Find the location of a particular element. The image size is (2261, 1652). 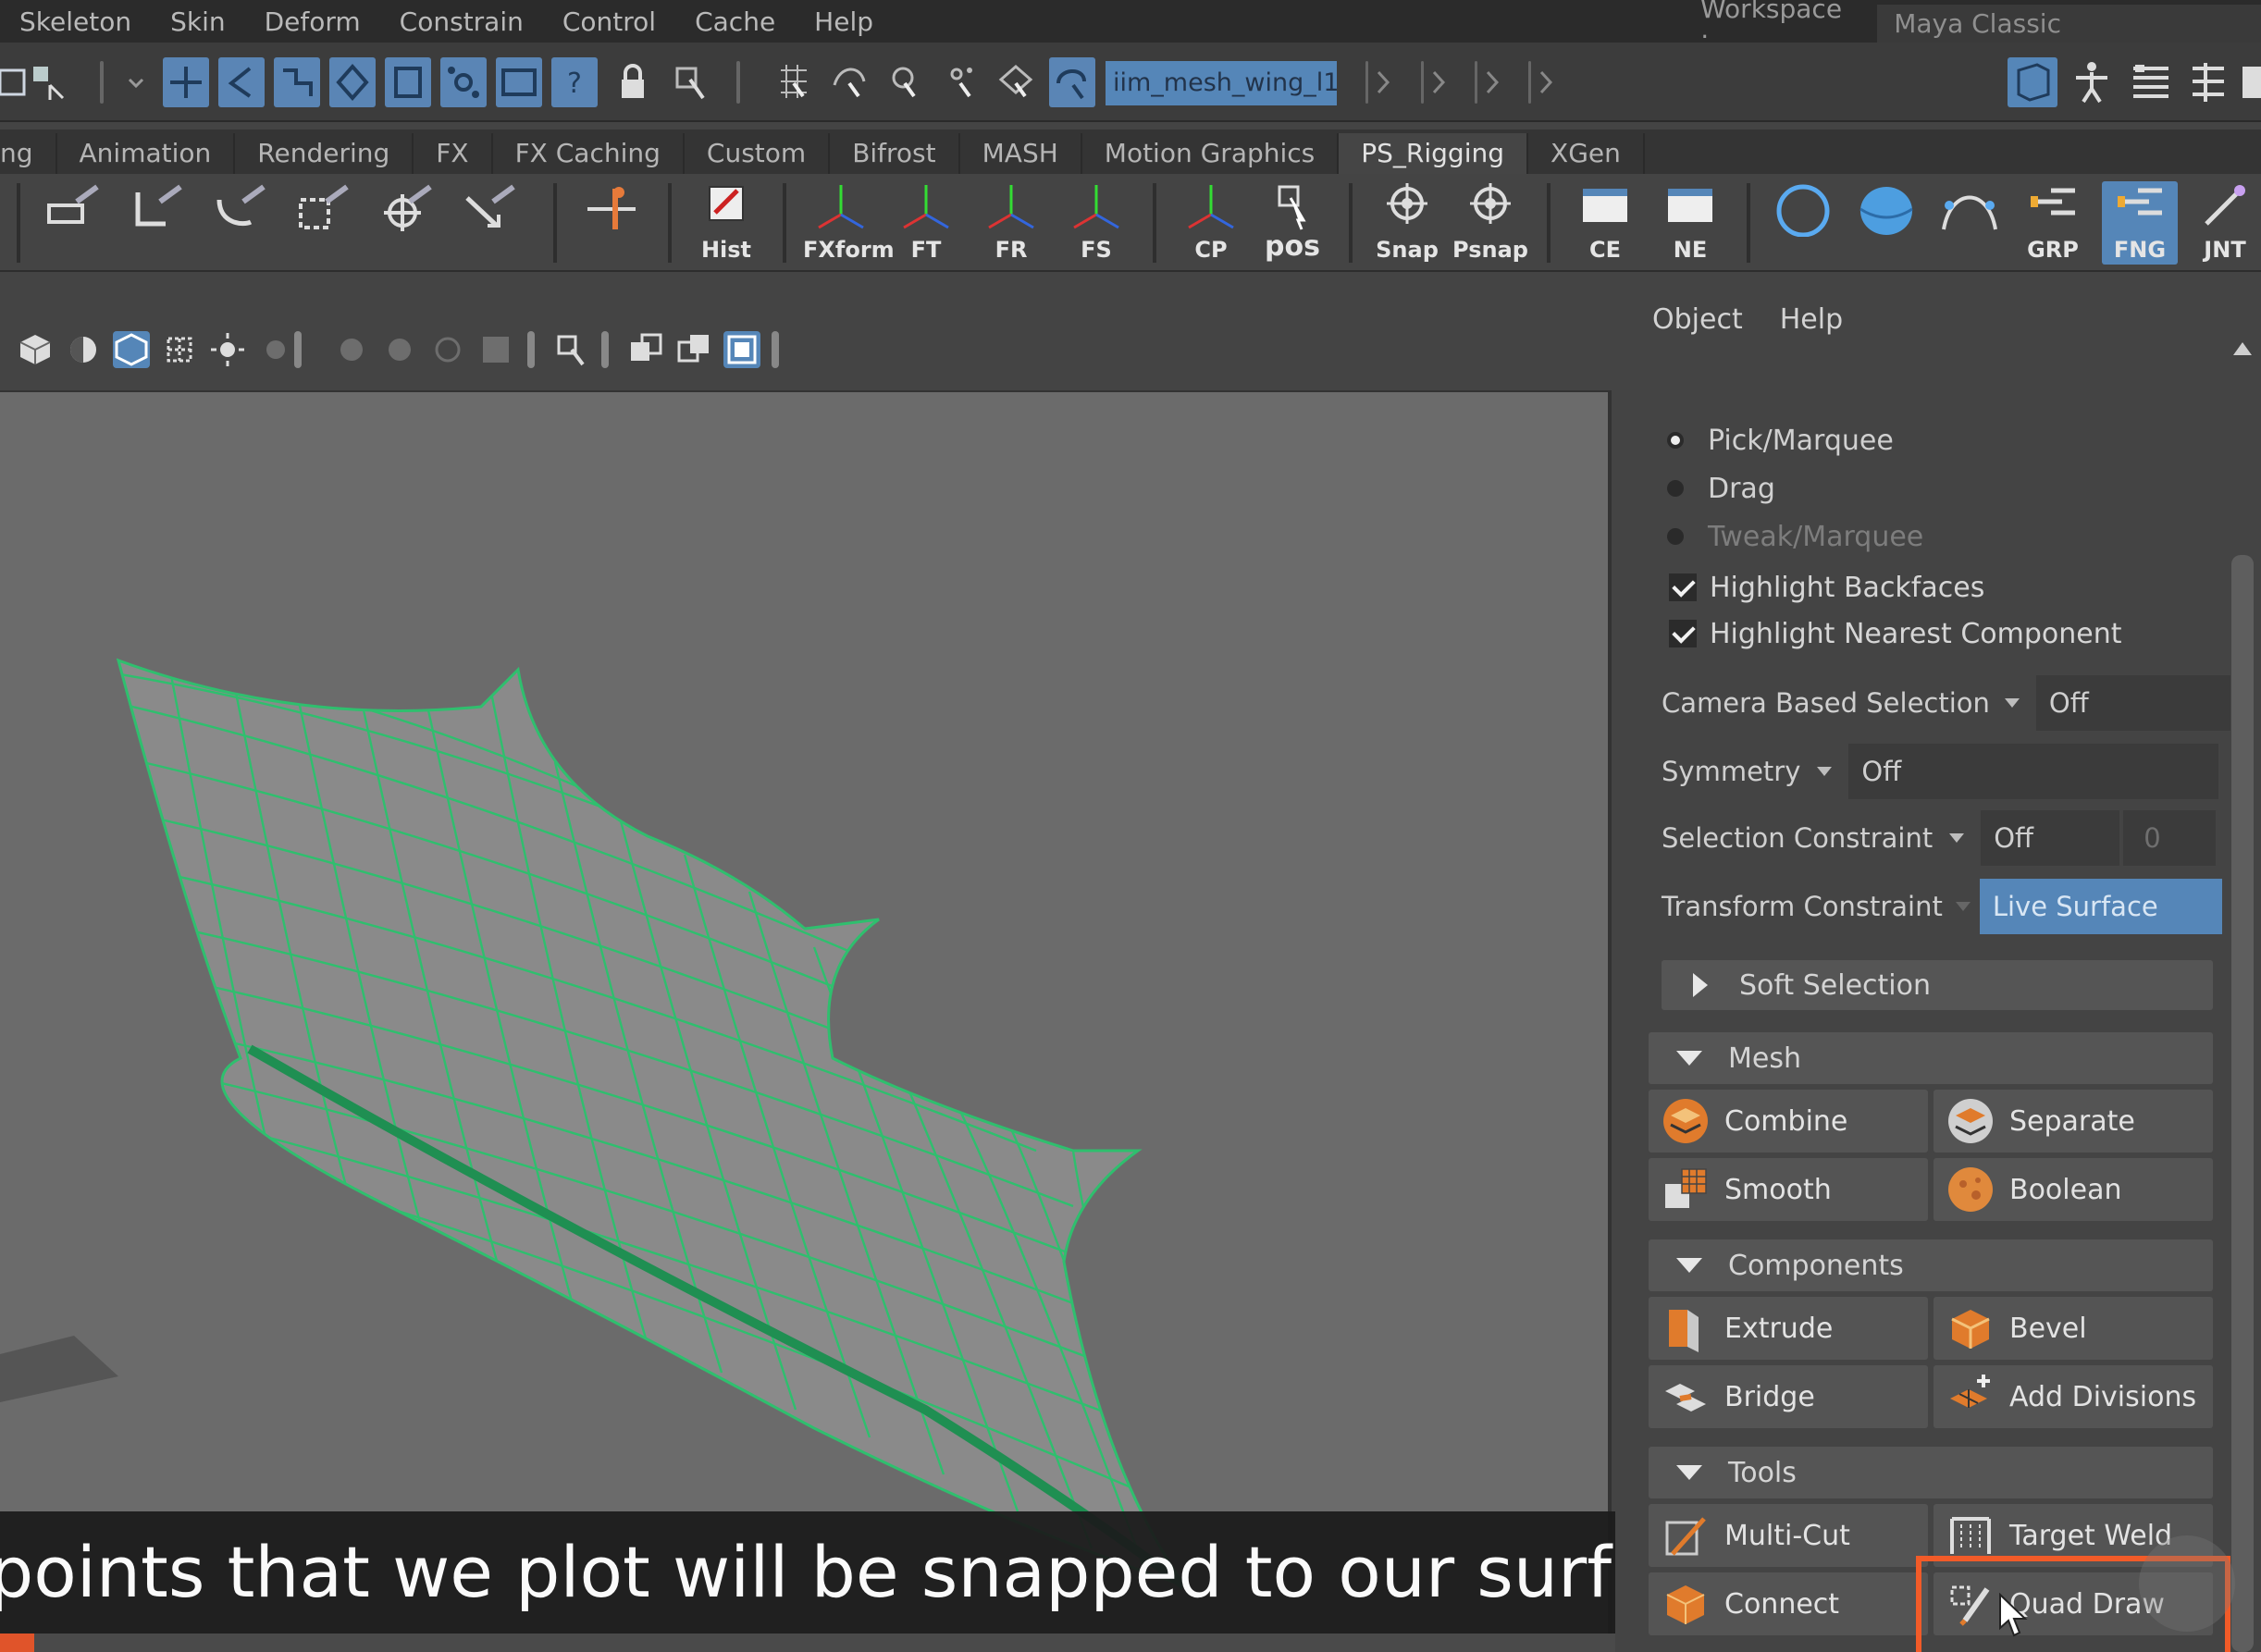

tab-xgen: XGen is located at coordinates (1587, 154).